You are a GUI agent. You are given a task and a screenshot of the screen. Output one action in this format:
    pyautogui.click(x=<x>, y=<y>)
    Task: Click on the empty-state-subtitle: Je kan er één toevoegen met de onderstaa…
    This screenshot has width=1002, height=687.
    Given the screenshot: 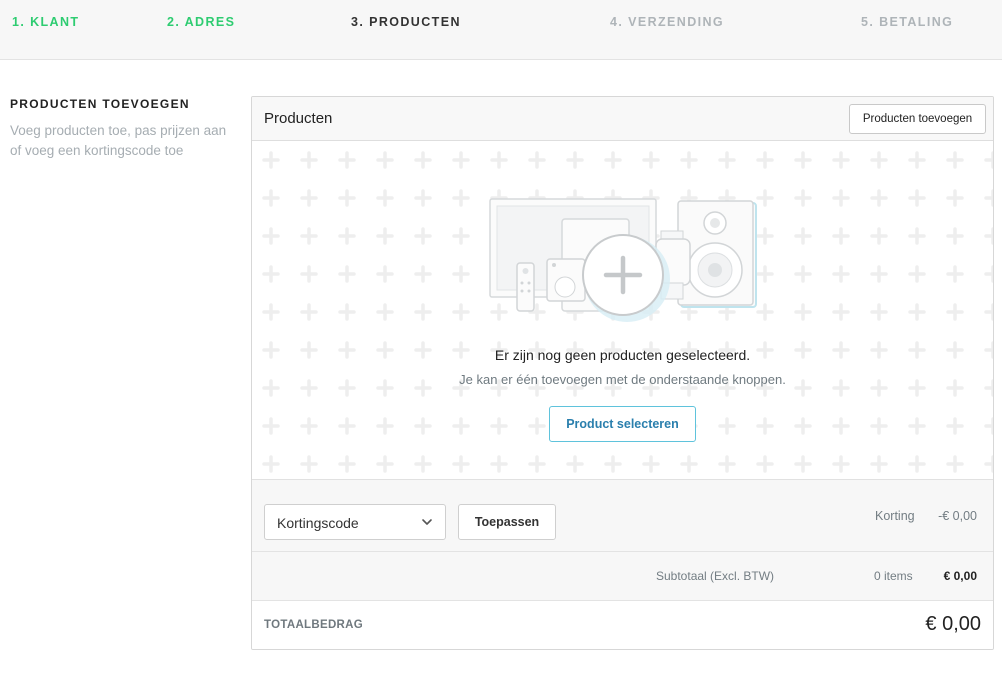 What is the action you would take?
    pyautogui.click(x=622, y=379)
    